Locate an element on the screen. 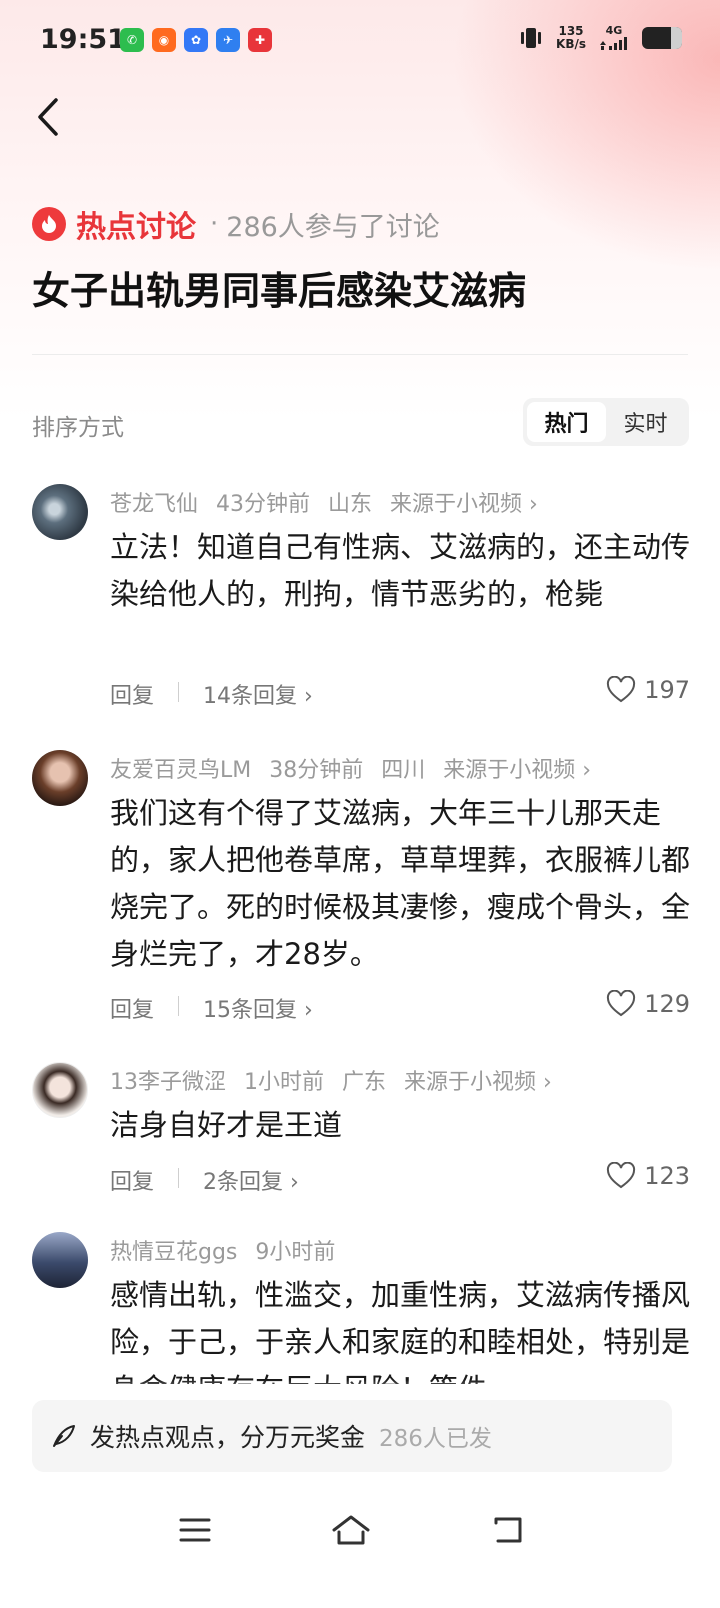  reply-count: 14条回复 is located at coordinates (250, 696).